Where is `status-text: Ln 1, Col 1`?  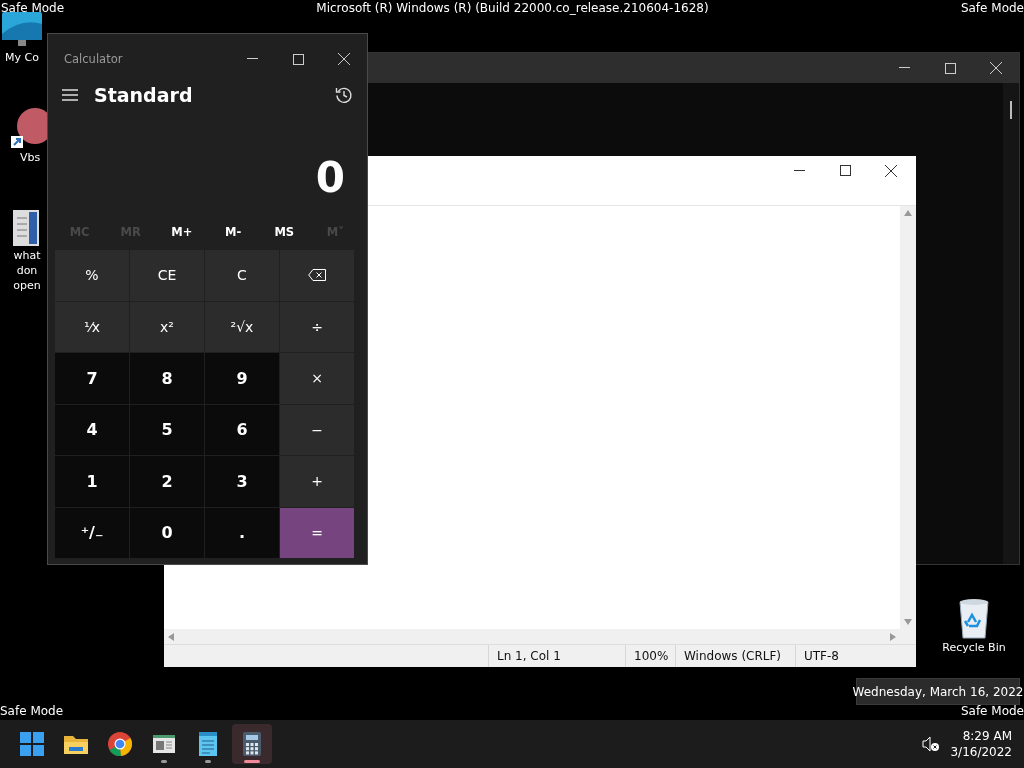 status-text: Ln 1, Col 1 is located at coordinates (556, 656).